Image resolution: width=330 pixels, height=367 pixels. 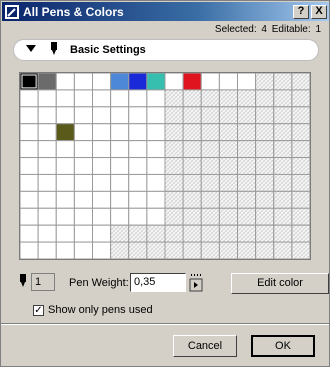 What do you see at coordinates (166, 50) in the screenshot?
I see `basic-settings-panel-header: Basic Settings` at bounding box center [166, 50].